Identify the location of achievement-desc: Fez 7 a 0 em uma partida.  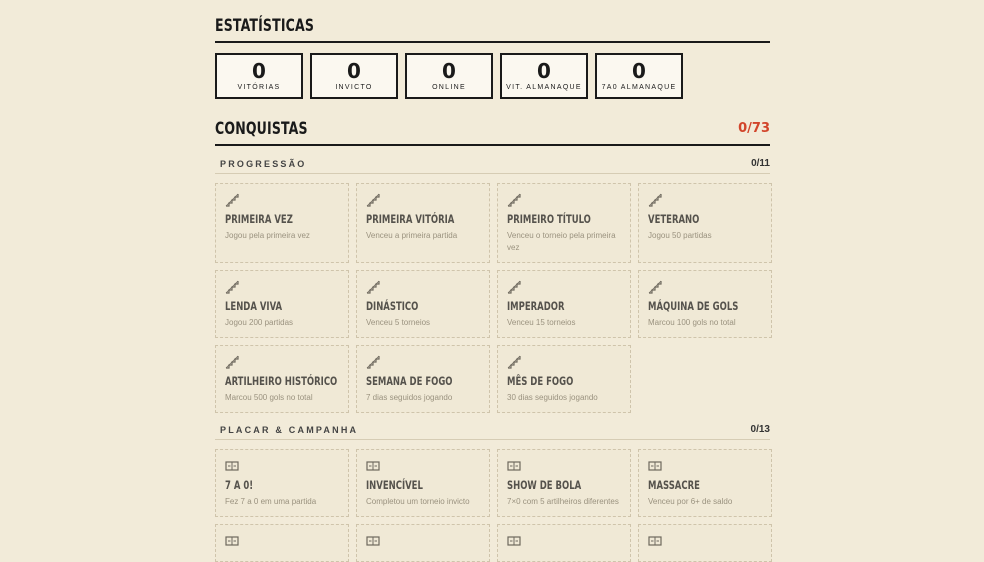
(271, 501).